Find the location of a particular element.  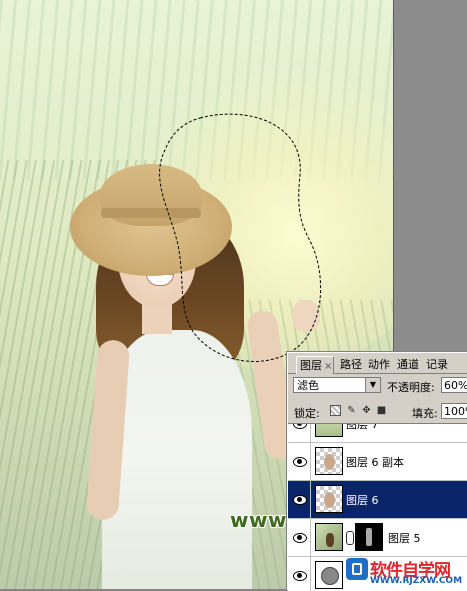

site-logo: 软件自学网 WWW.RJZXW.COM is located at coordinates (406, 570).